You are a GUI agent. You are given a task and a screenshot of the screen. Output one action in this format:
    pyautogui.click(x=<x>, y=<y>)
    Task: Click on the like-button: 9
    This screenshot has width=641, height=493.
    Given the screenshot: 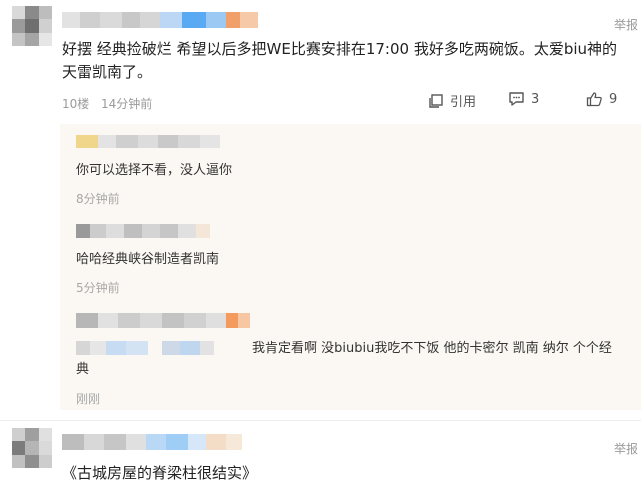 What is the action you would take?
    pyautogui.click(x=601, y=99)
    